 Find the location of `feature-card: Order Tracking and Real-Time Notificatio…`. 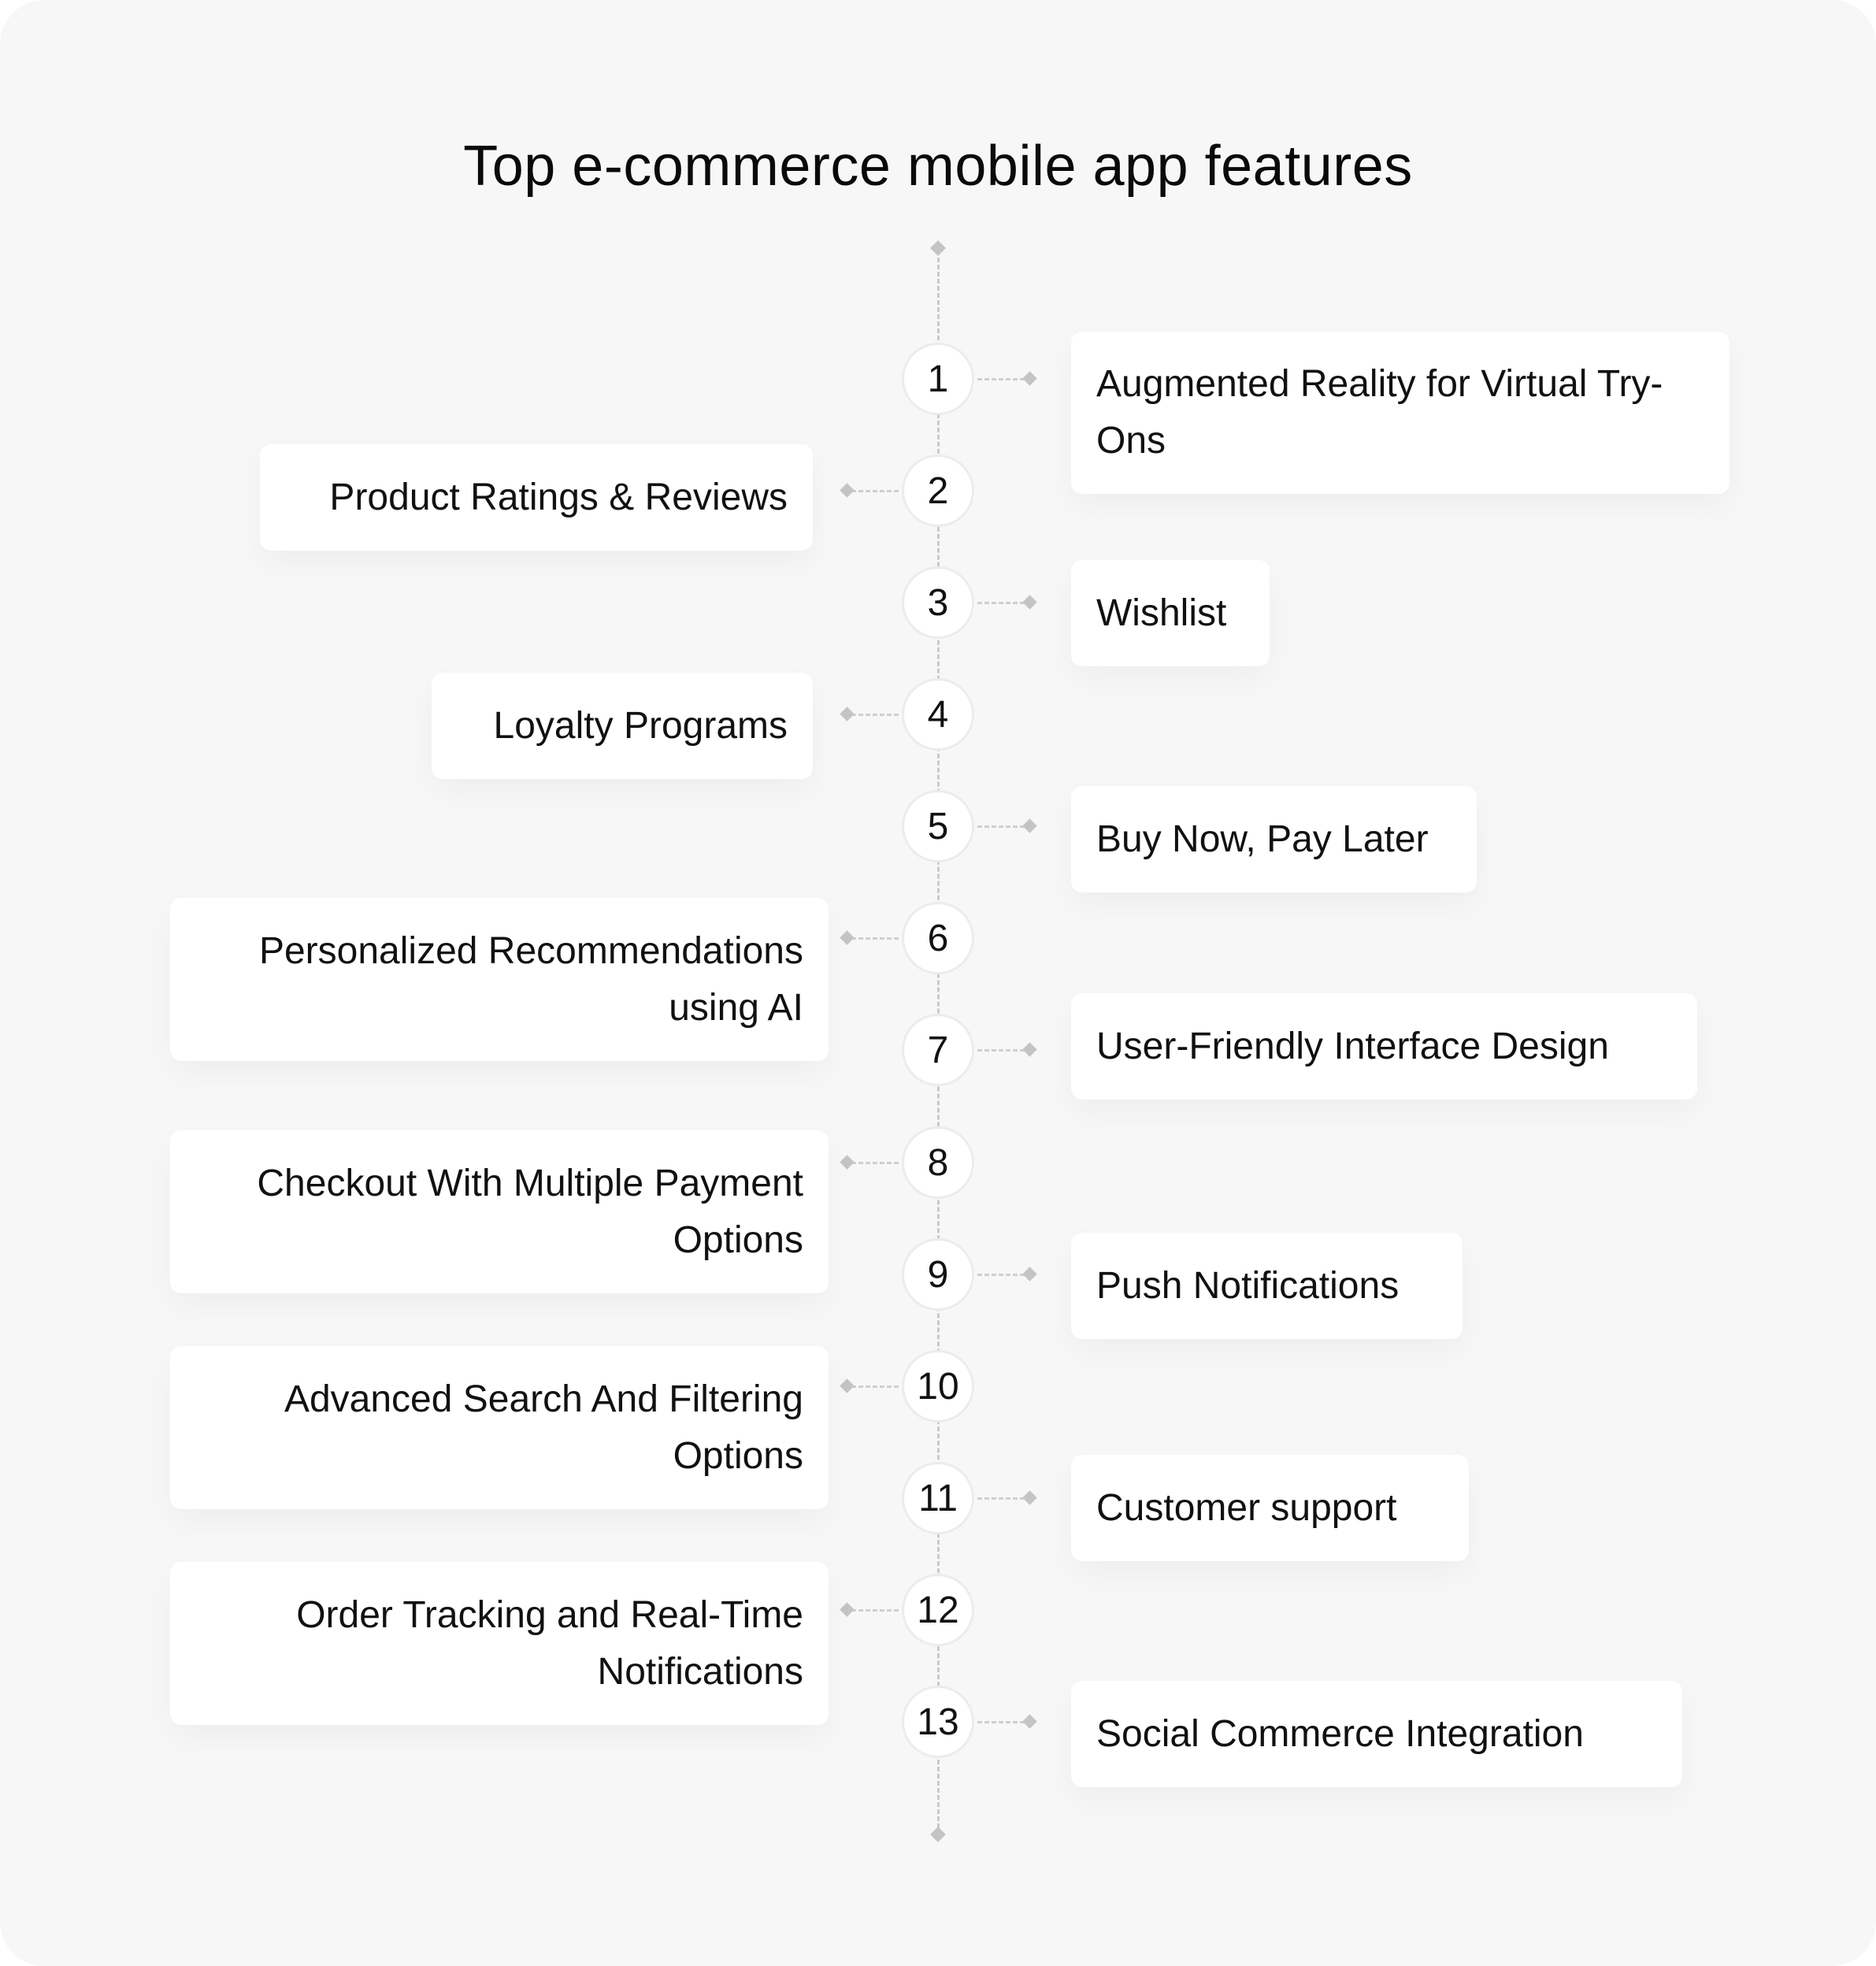

feature-card: Order Tracking and Real-Time Notificatio… is located at coordinates (499, 1643).